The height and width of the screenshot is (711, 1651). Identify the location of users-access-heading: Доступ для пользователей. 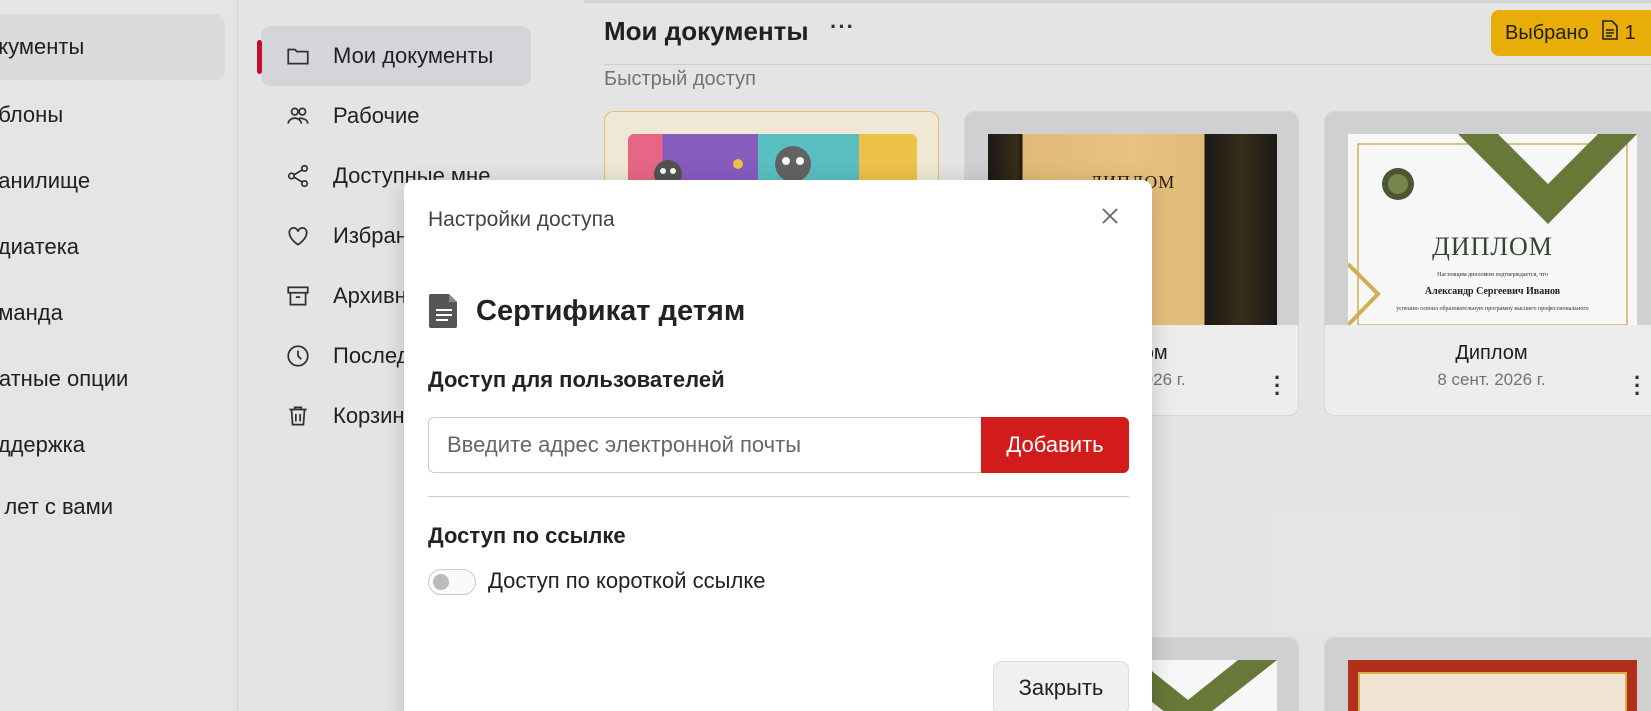
(576, 379).